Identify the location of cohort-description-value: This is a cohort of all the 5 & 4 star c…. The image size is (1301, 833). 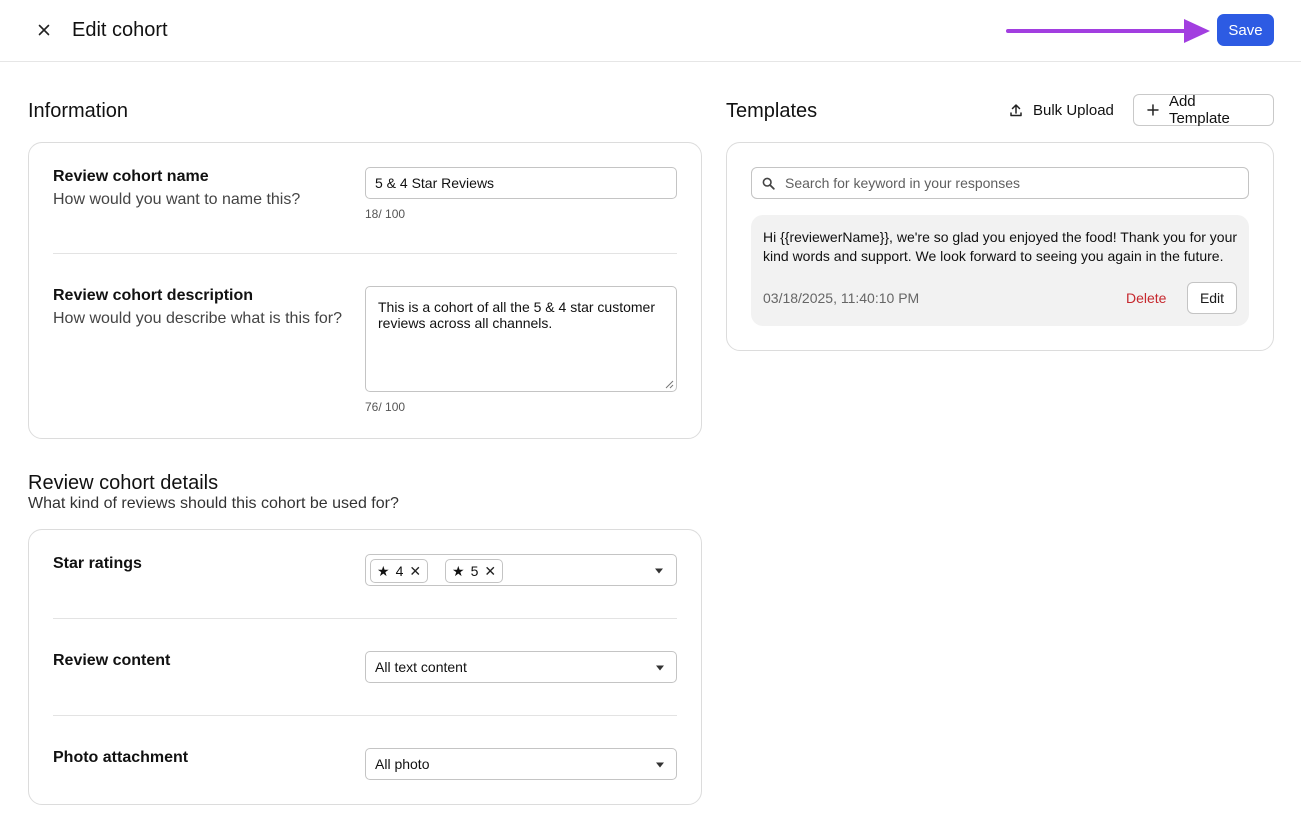
(517, 315).